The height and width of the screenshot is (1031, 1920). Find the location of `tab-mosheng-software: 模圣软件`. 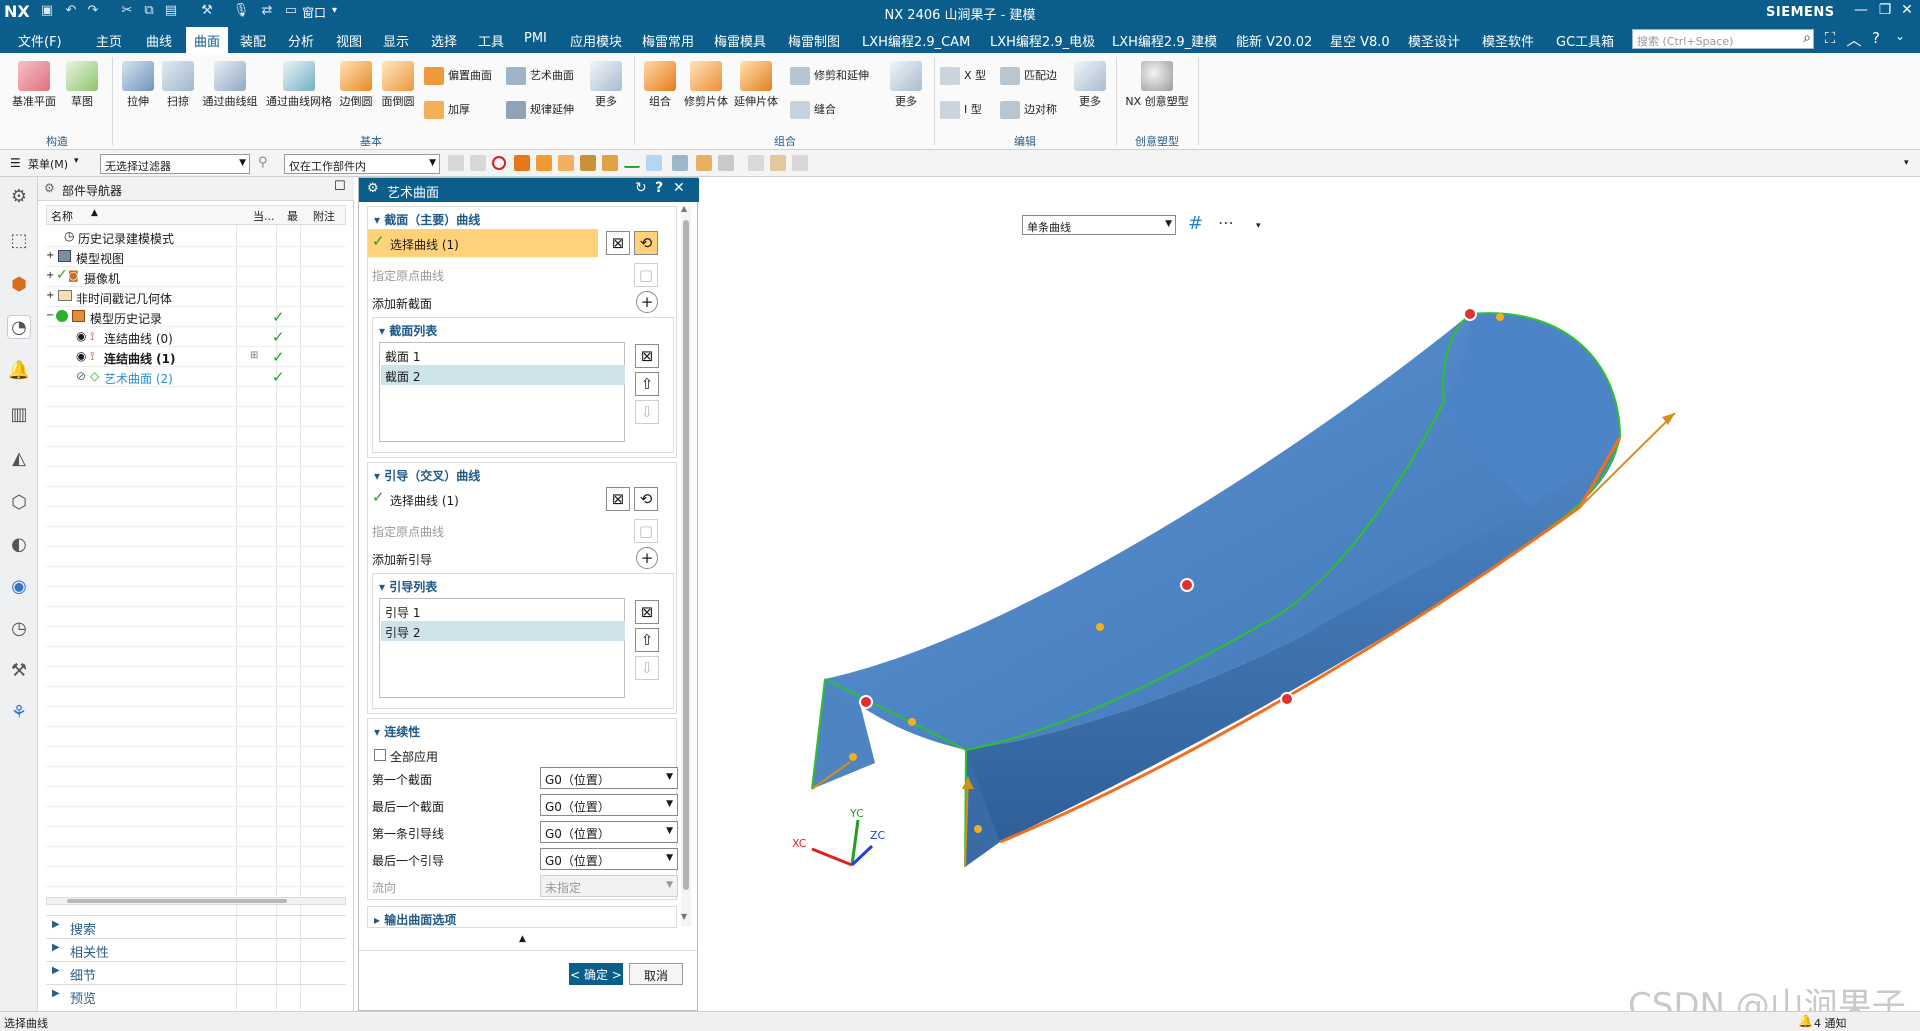

tab-mosheng-software: 模圣软件 is located at coordinates (1508, 40).